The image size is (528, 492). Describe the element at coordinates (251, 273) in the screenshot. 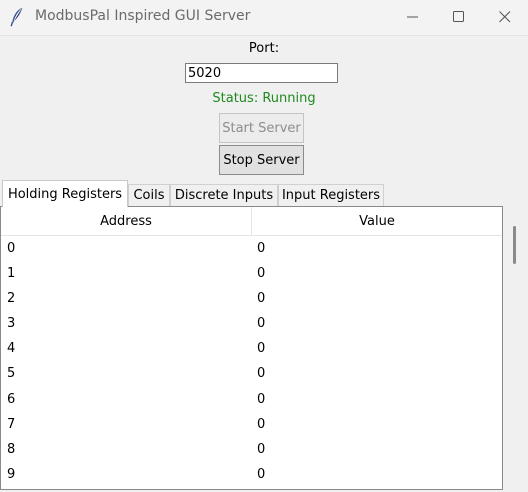

I see `table-row: 10` at that location.